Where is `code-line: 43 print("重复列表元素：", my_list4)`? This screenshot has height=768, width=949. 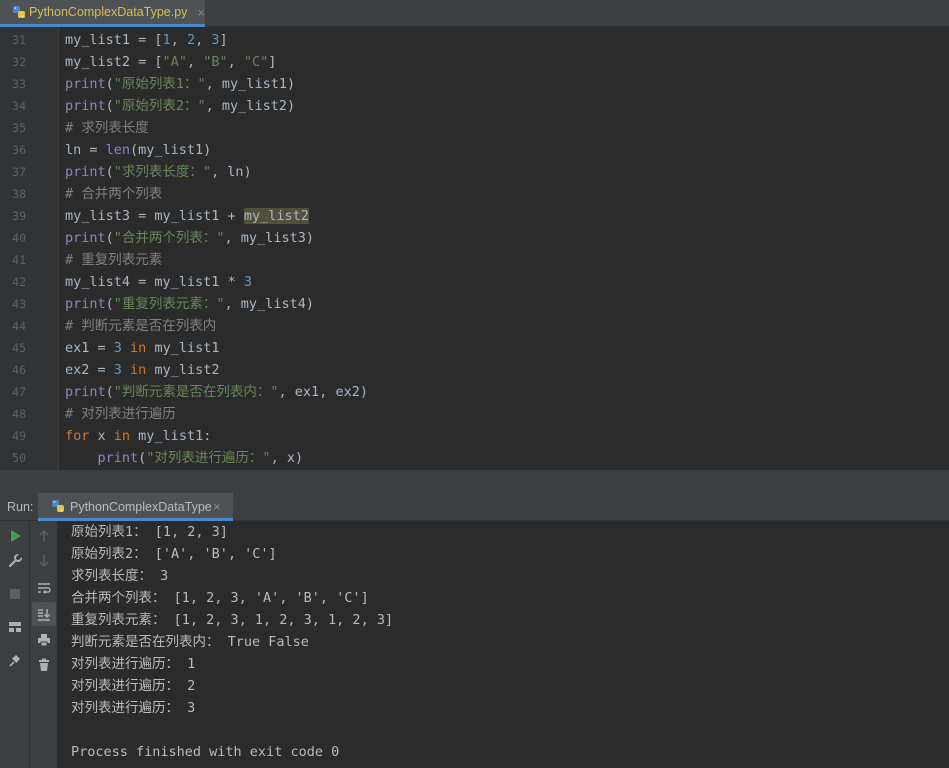
code-line: 43 print("重复列表元素：", my_list4) is located at coordinates (474, 304).